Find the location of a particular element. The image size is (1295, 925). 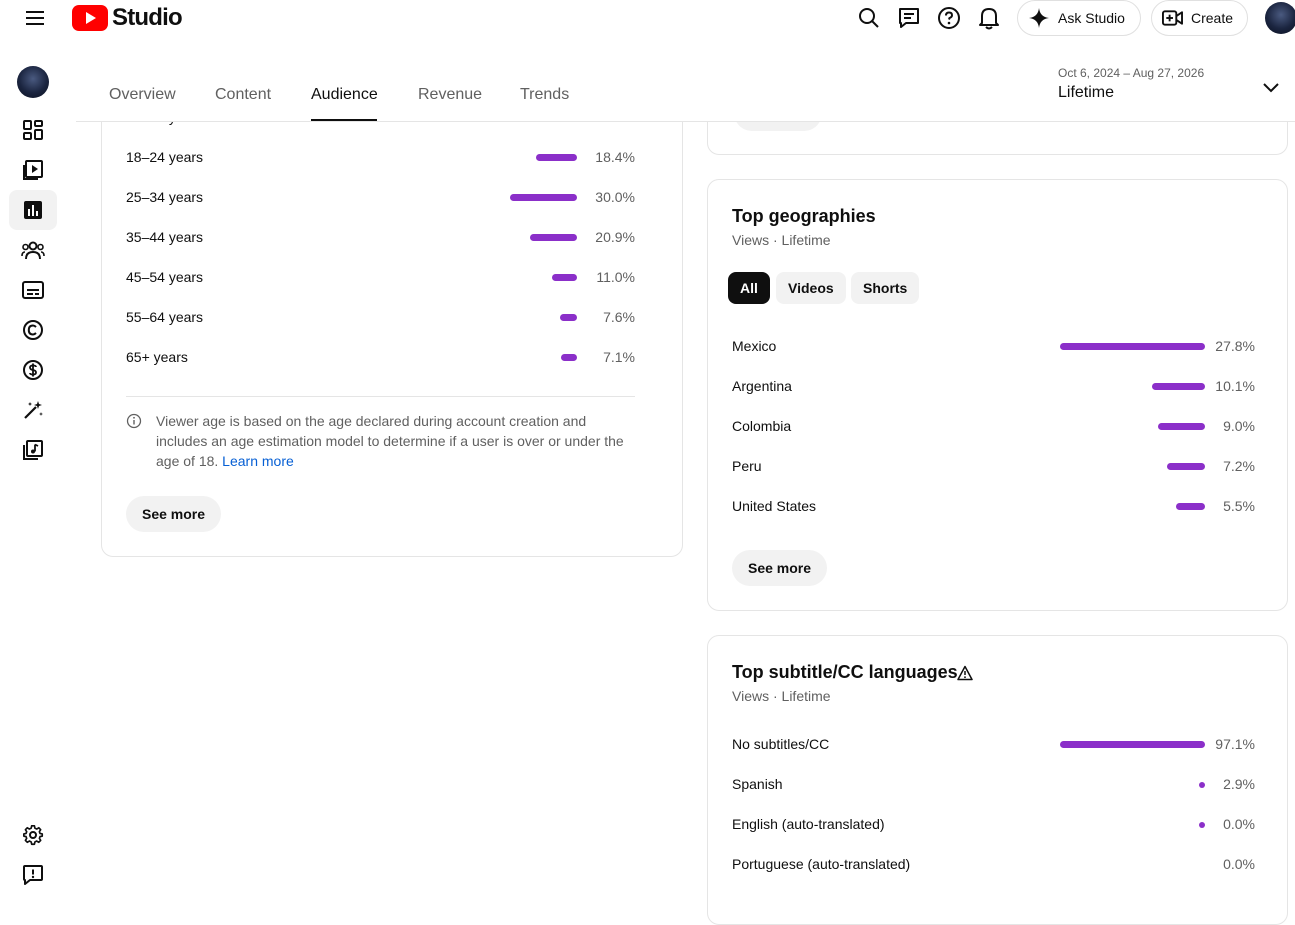

age-row-label: 25–34 years is located at coordinates (165, 197).